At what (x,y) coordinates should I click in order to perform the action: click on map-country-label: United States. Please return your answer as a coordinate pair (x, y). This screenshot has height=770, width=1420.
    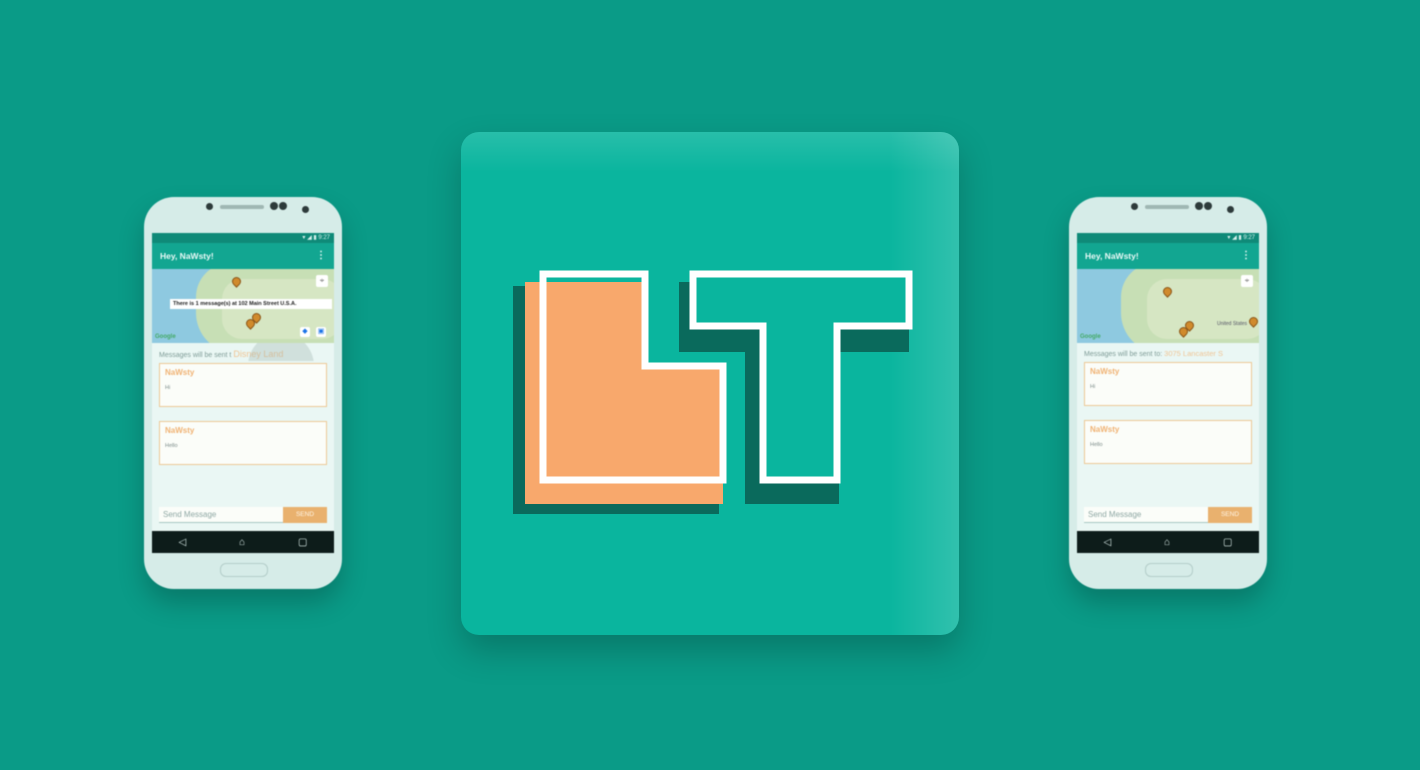
    Looking at the image, I should click on (1232, 324).